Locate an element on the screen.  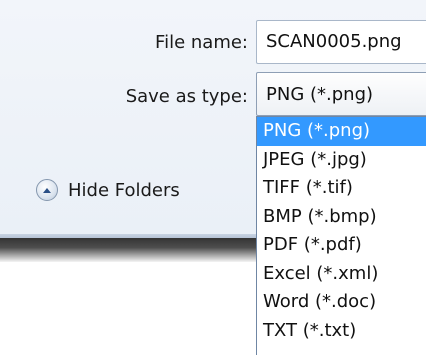
hide-folders-label: Hide Folders is located at coordinates (124, 190).